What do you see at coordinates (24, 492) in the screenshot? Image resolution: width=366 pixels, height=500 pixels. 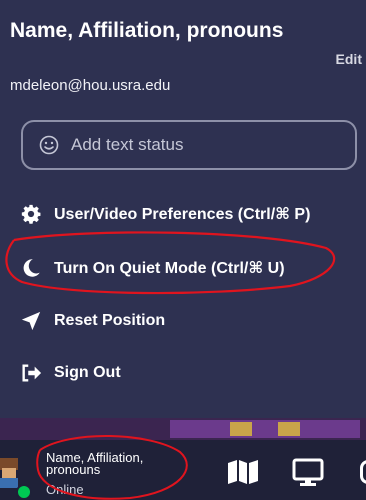 I see `online-status-dot` at bounding box center [24, 492].